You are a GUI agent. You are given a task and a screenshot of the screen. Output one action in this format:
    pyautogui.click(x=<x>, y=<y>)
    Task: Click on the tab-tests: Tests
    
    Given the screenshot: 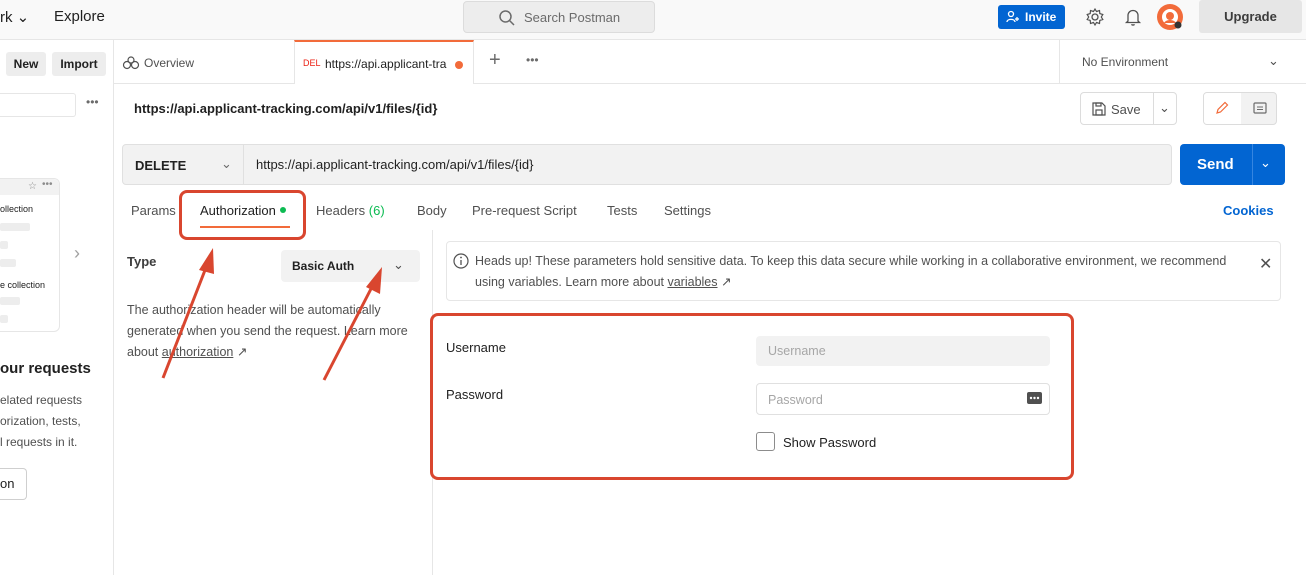 What is the action you would take?
    pyautogui.click(x=622, y=210)
    